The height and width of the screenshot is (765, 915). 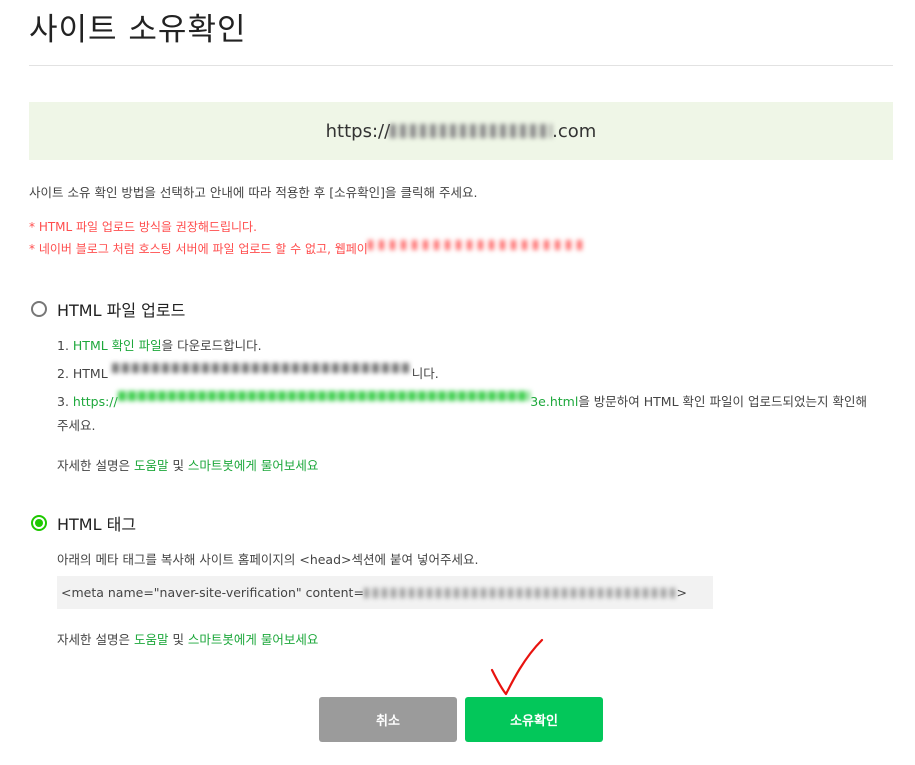 What do you see at coordinates (198, 249) in the screenshot?
I see `warning-blog-text: * 네이버 블로그 처럼 호스팅 서버에 파일 업로드 할 수 없고, 웹페이` at bounding box center [198, 249].